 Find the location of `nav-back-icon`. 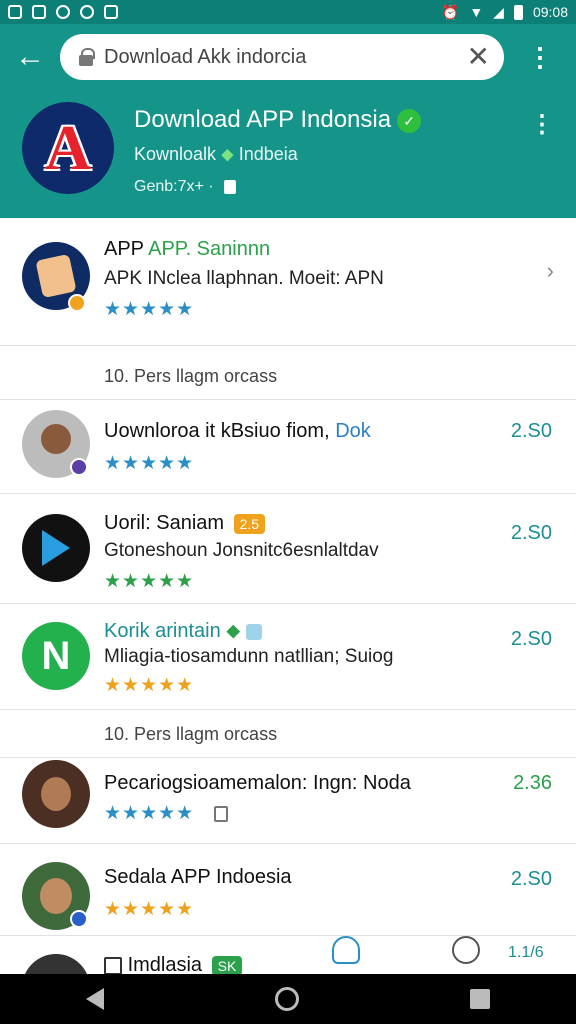

nav-back-icon is located at coordinates (94, 999).